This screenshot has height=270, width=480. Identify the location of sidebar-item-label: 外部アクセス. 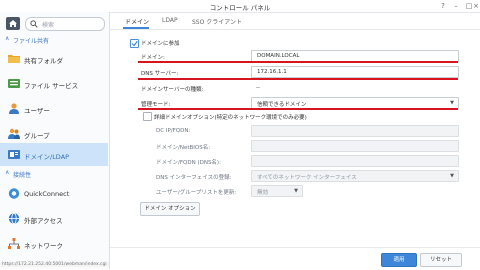
(43, 221).